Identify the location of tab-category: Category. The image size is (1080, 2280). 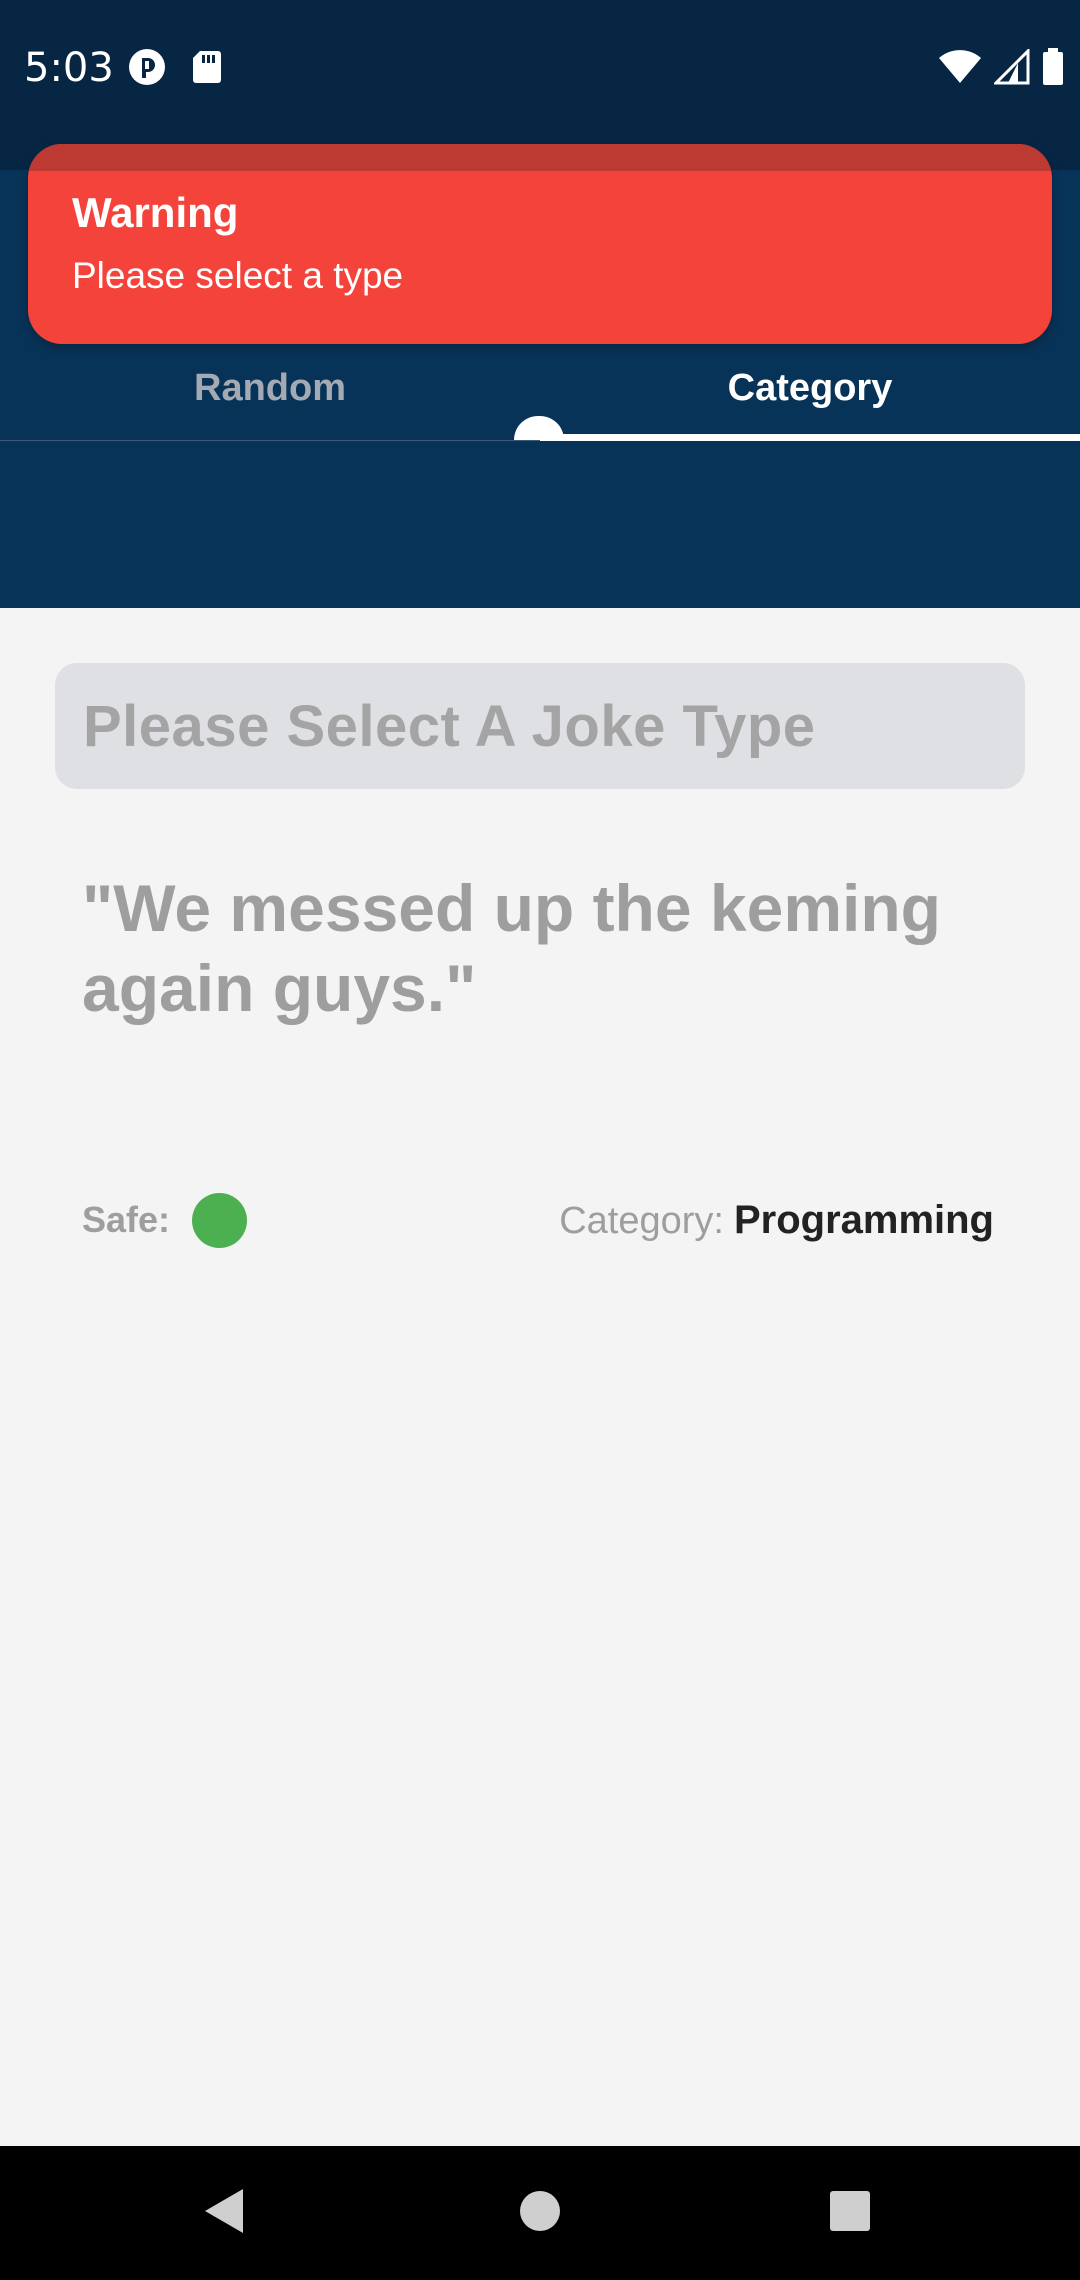
(810, 388).